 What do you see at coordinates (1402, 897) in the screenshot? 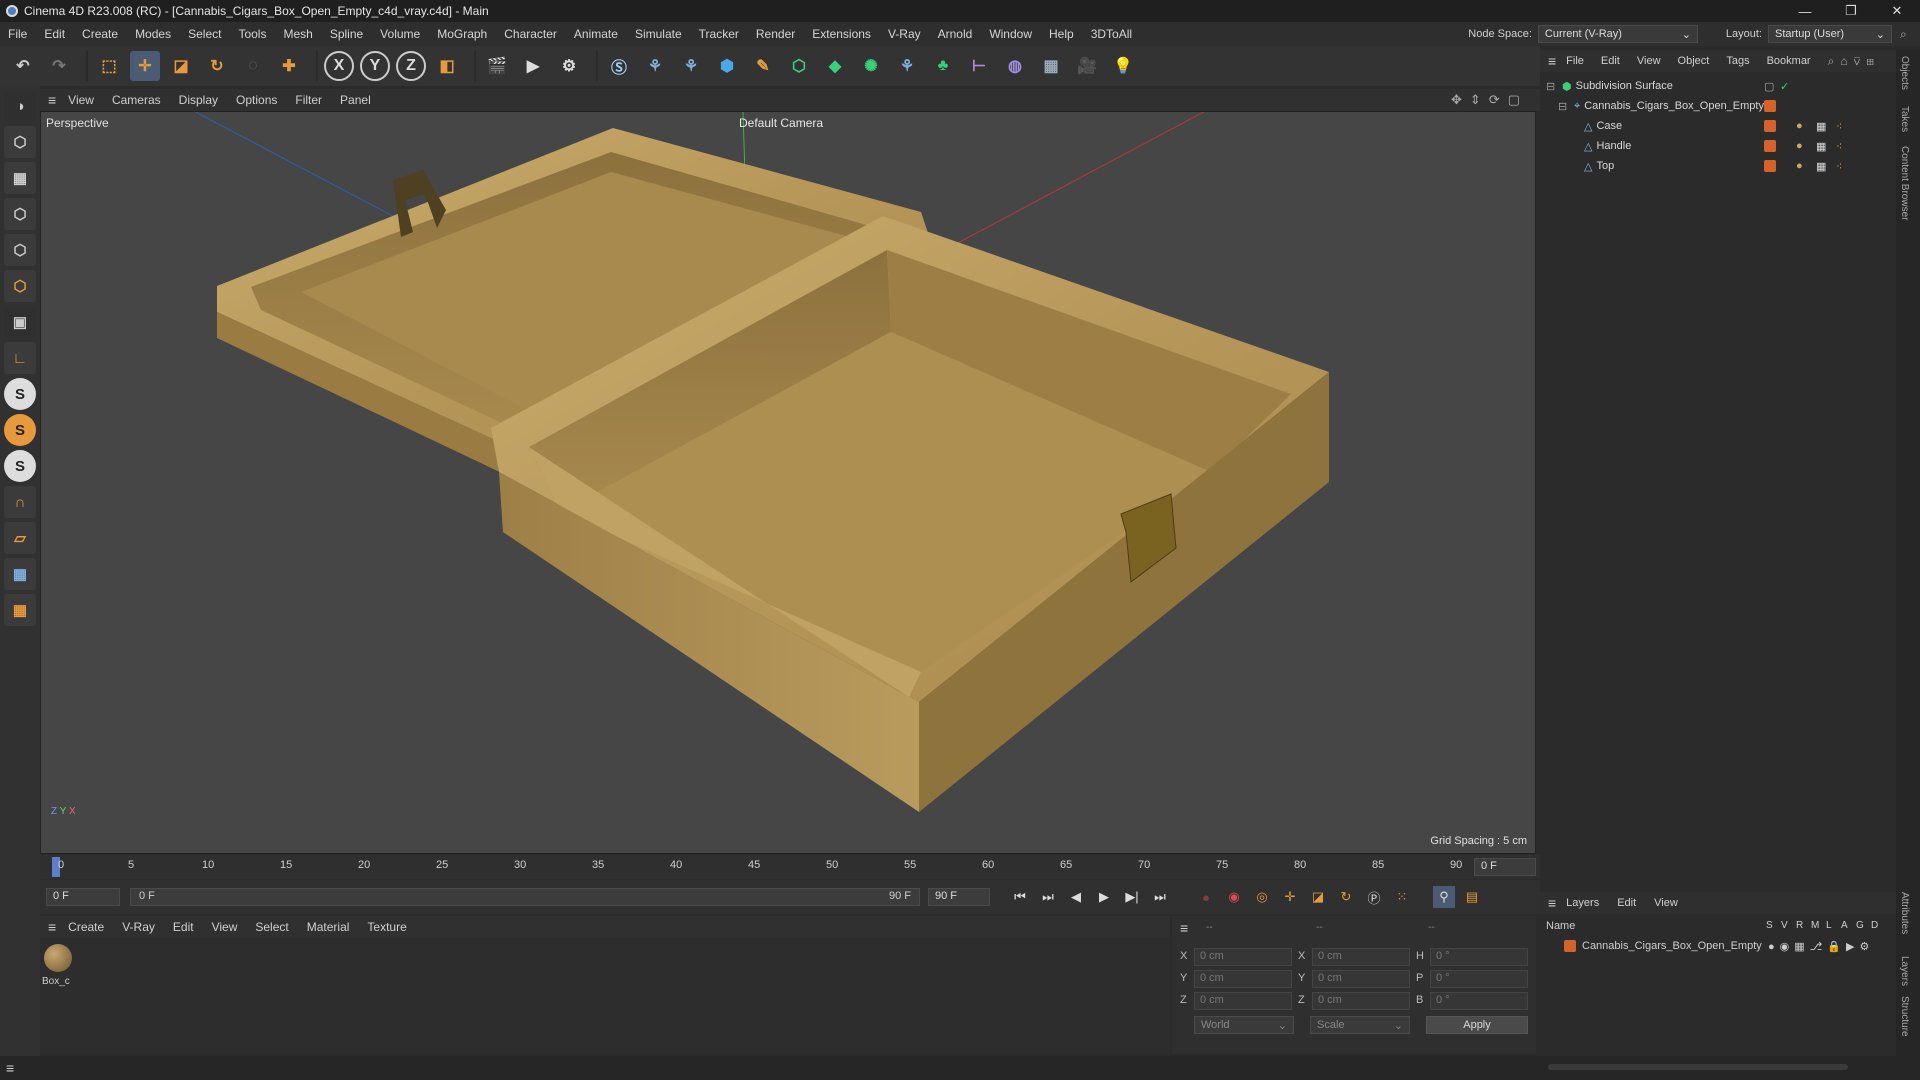
I see `key-pla-icon: ⁙` at bounding box center [1402, 897].